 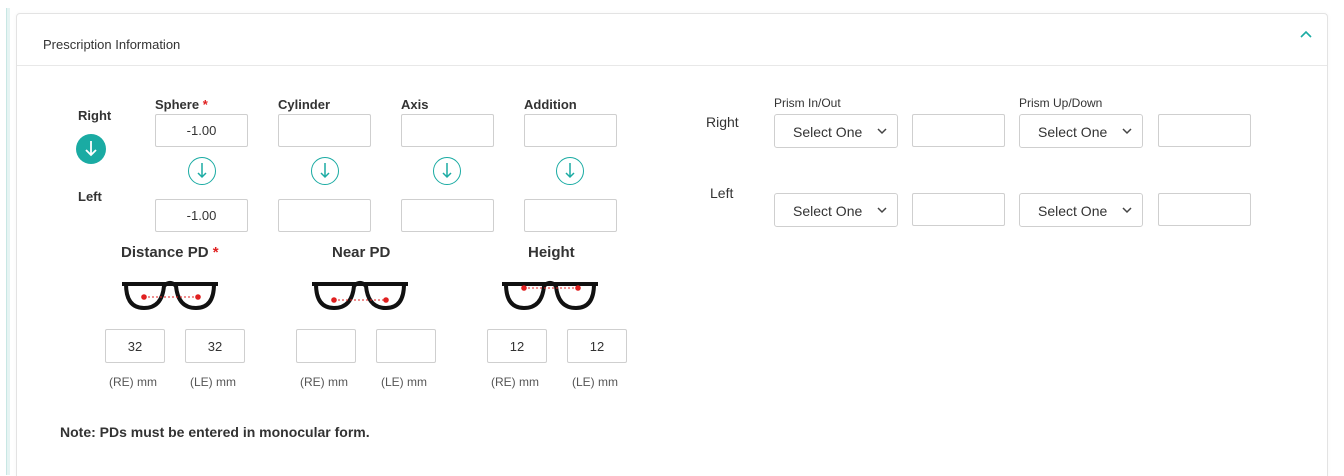 I want to click on near-re-unit: (RE) mm, so click(x=324, y=382).